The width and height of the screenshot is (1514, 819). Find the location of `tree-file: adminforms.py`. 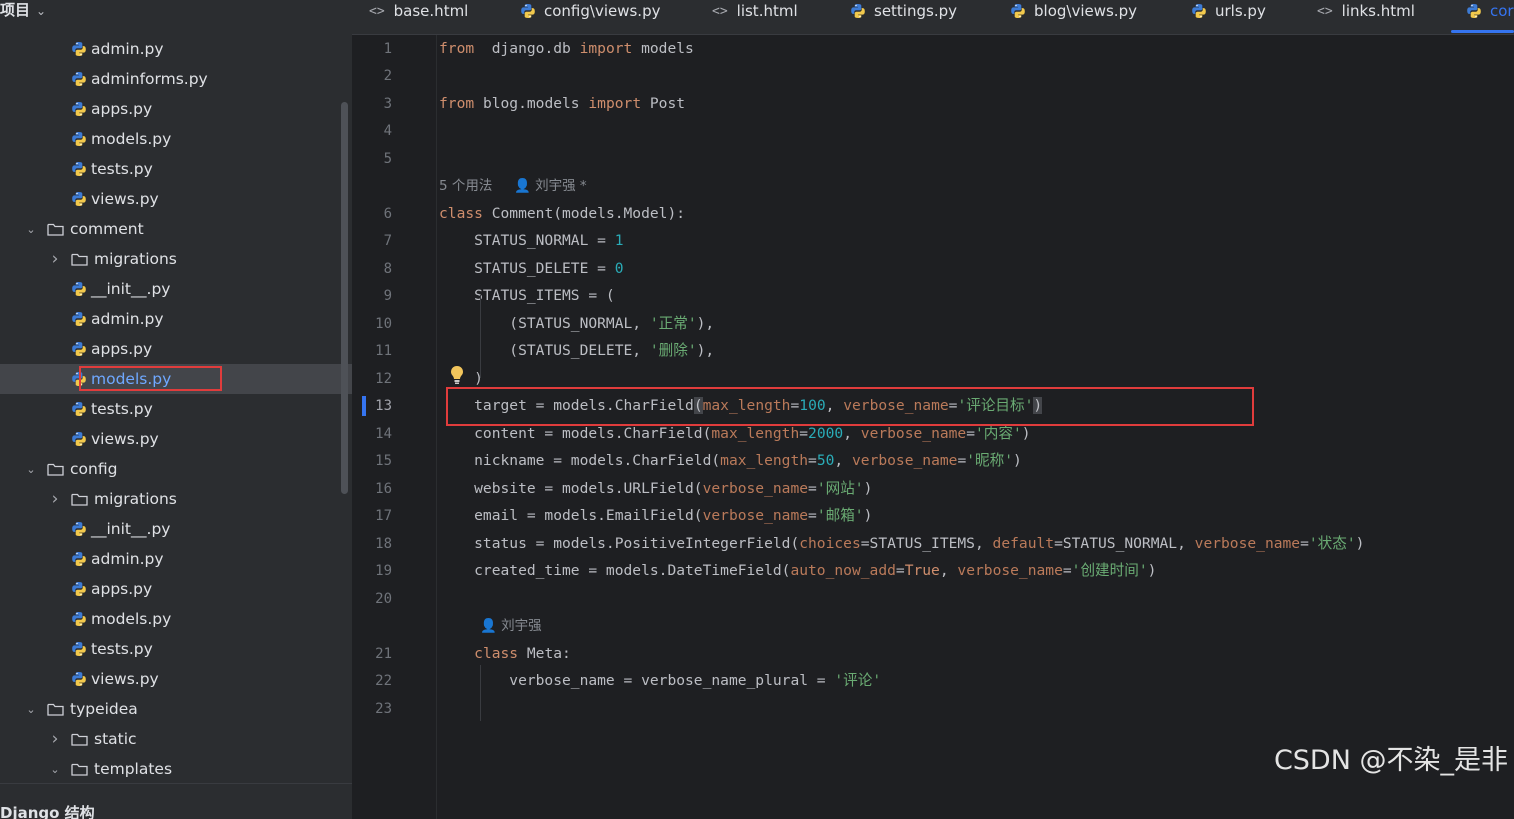

tree-file: adminforms.py is located at coordinates (176, 79).